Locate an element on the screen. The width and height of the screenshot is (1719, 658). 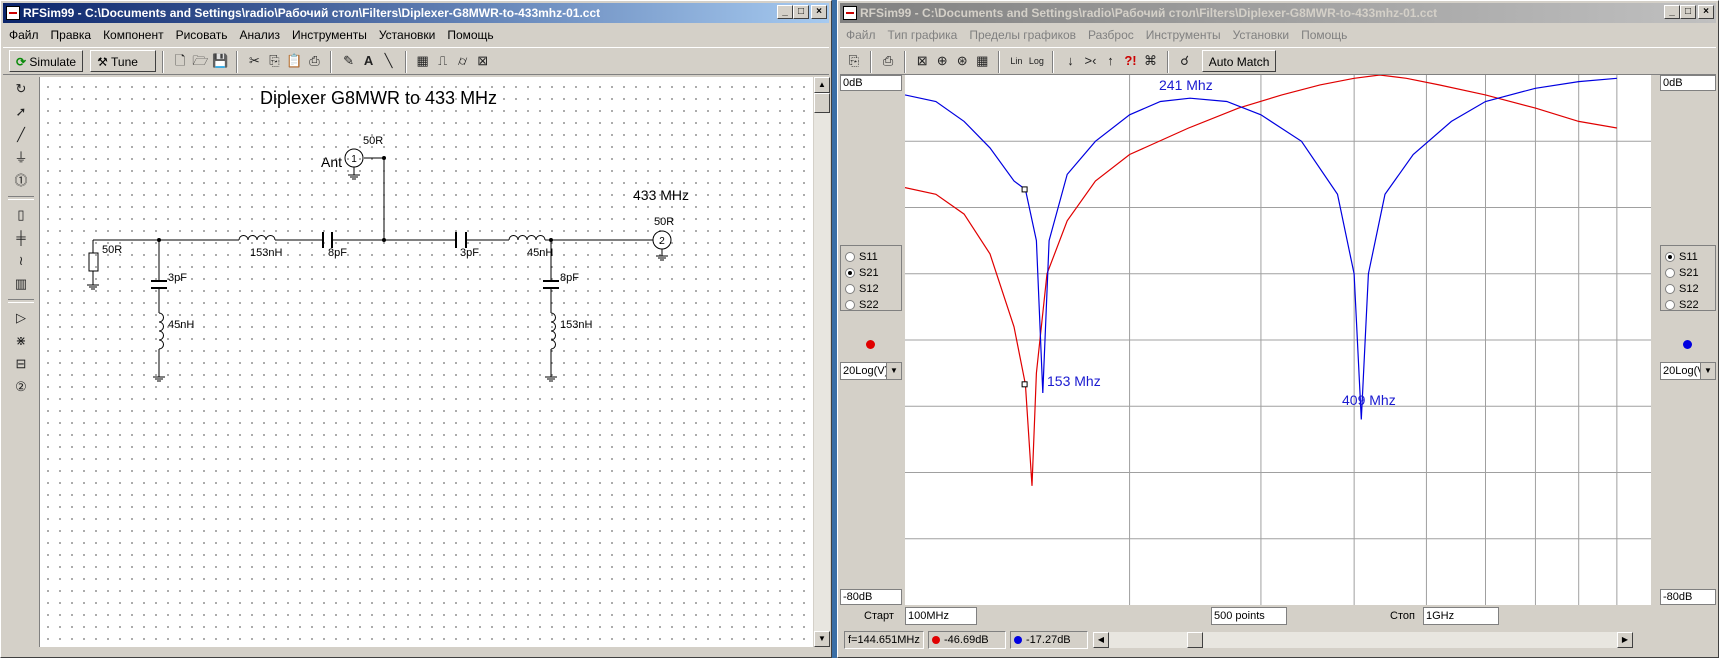
antenna-icon: ⎍ is located at coordinates (443, 61).